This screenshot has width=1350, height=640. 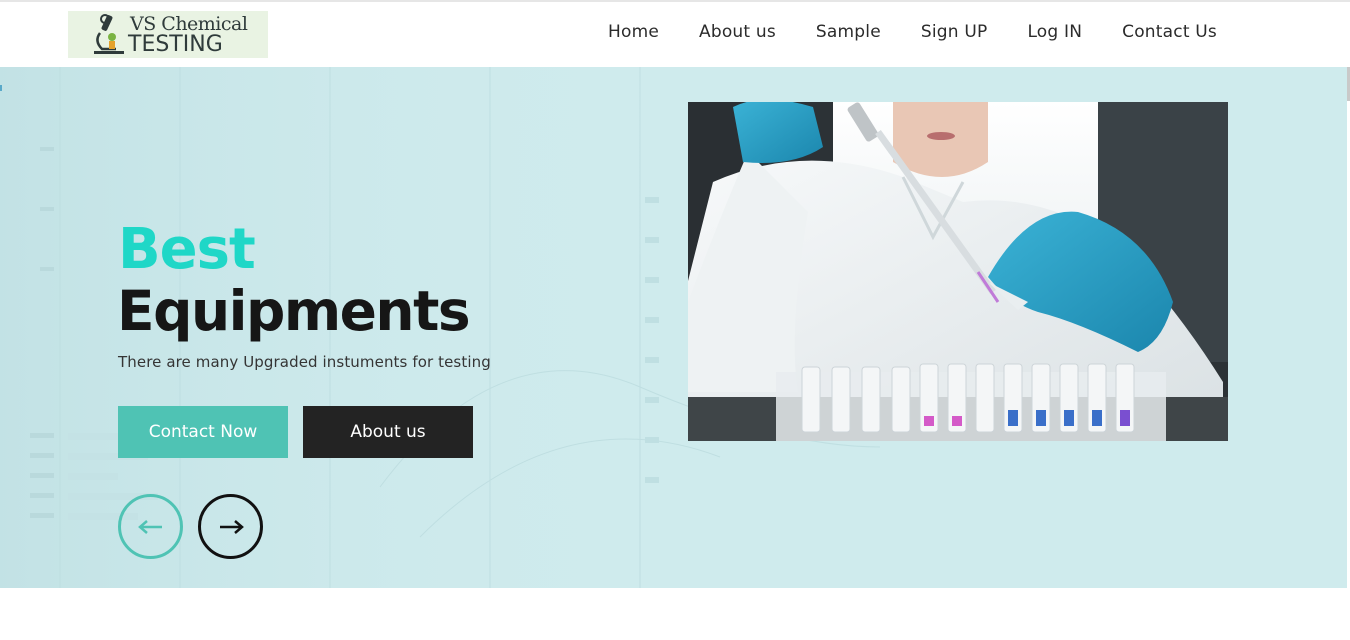 I want to click on hero-headline-accent: Best, so click(x=187, y=249).